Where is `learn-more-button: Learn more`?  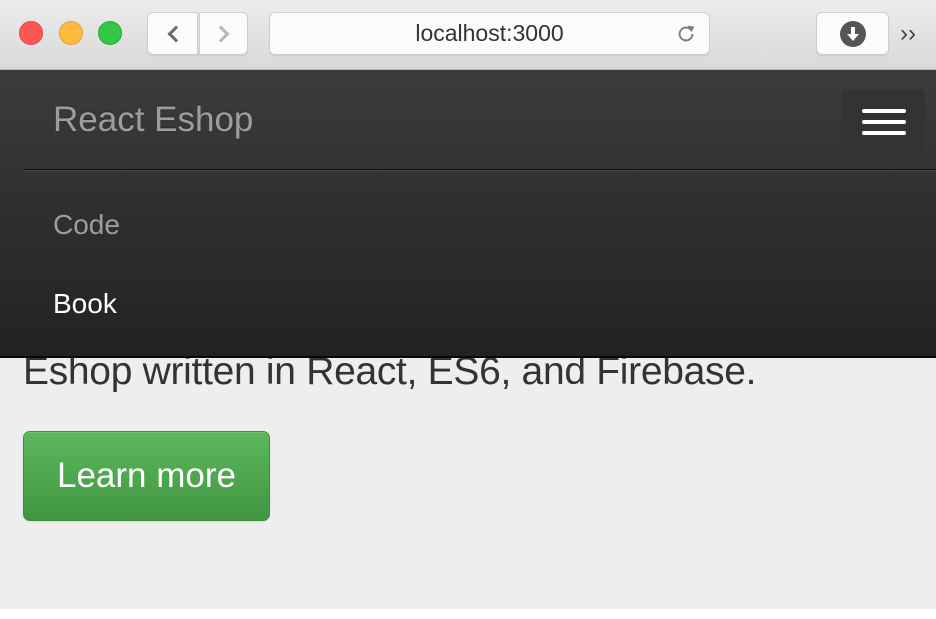 learn-more-button: Learn more is located at coordinates (146, 476).